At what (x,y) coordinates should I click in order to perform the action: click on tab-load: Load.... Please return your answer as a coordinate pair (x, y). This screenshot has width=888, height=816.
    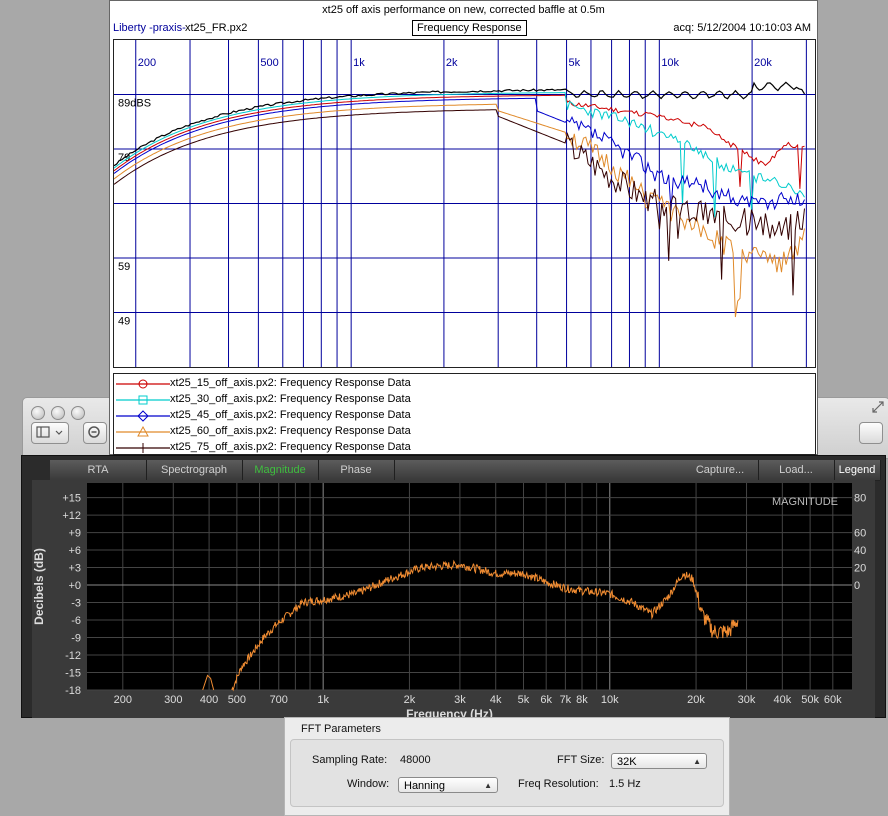
    Looking at the image, I should click on (796, 470).